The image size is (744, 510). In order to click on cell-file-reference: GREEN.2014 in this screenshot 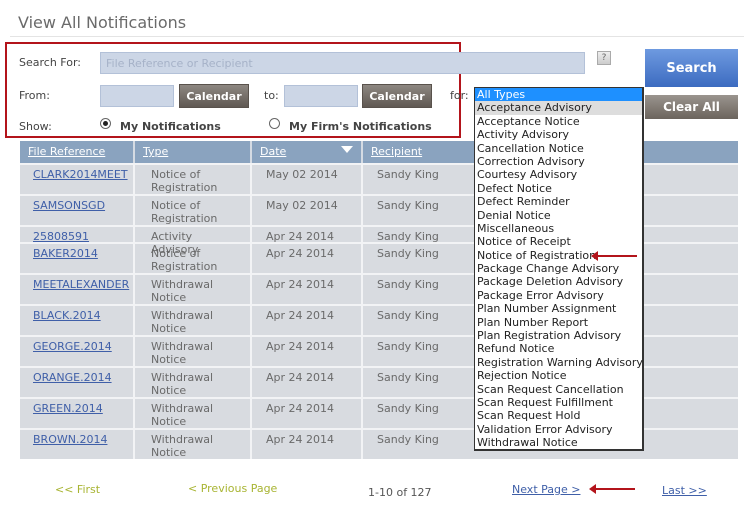, I will do `click(77, 413)`.